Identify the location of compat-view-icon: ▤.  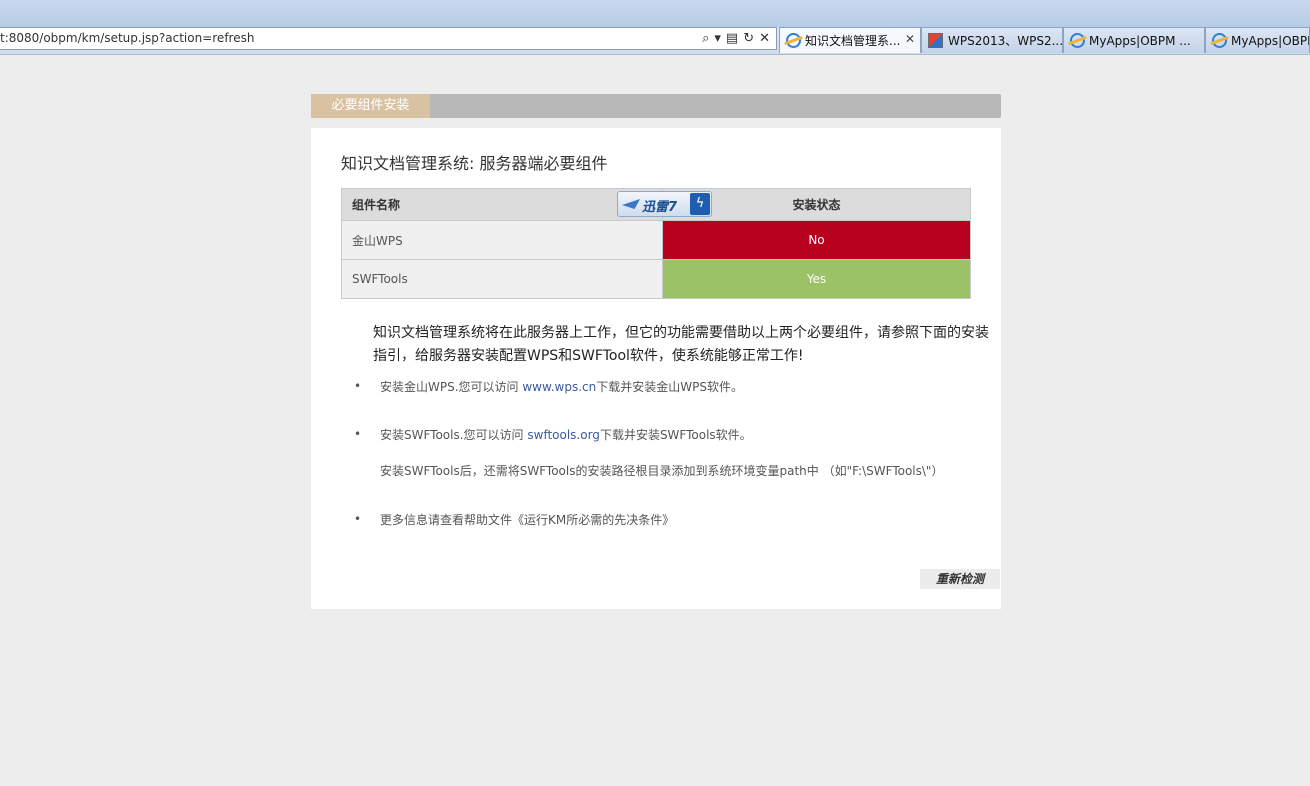
(732, 38).